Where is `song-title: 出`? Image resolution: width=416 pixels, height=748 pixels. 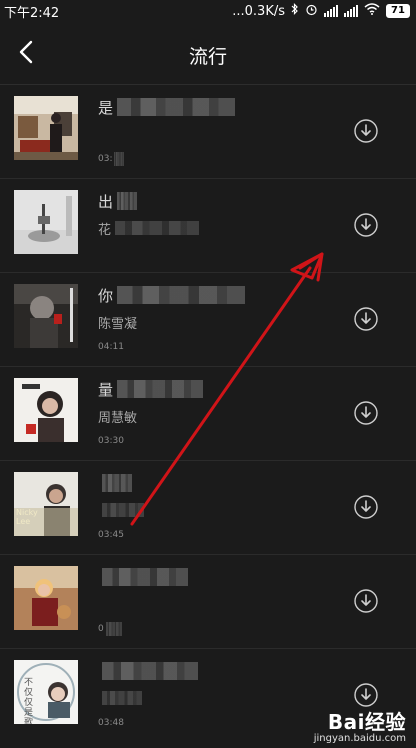
song-title: 出 is located at coordinates (106, 201).